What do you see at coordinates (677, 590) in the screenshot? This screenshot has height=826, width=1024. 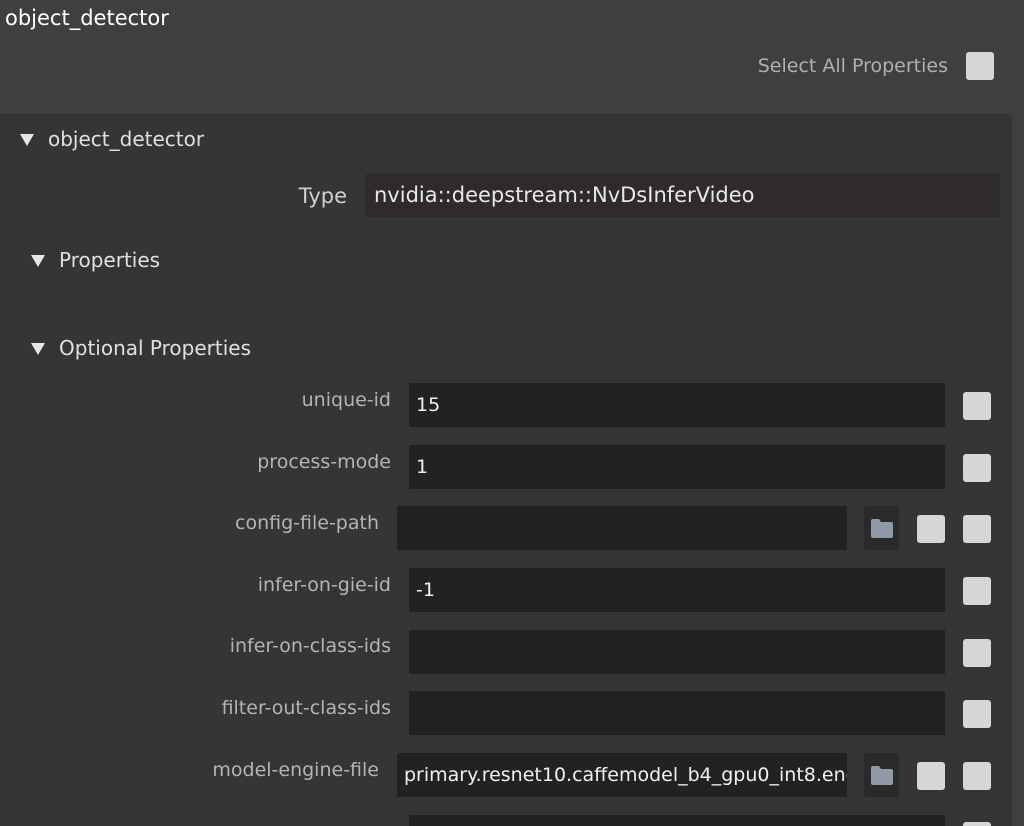 I see `infer-on-gie-id-input: -1` at bounding box center [677, 590].